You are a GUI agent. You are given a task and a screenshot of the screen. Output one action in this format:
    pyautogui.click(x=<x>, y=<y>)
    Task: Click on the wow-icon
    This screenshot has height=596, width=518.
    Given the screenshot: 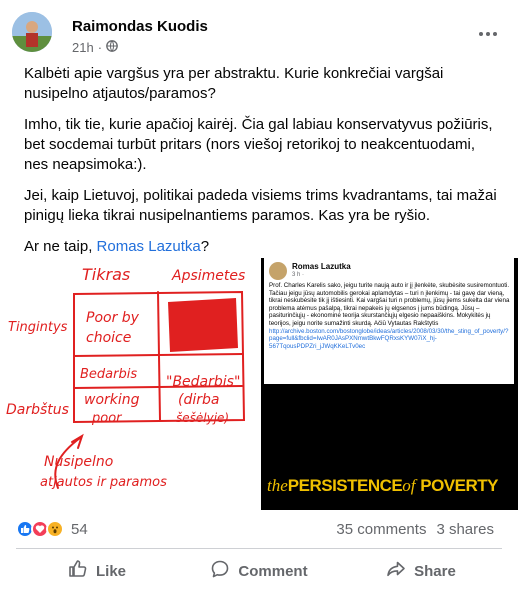 What is the action you would take?
    pyautogui.click(x=55, y=529)
    